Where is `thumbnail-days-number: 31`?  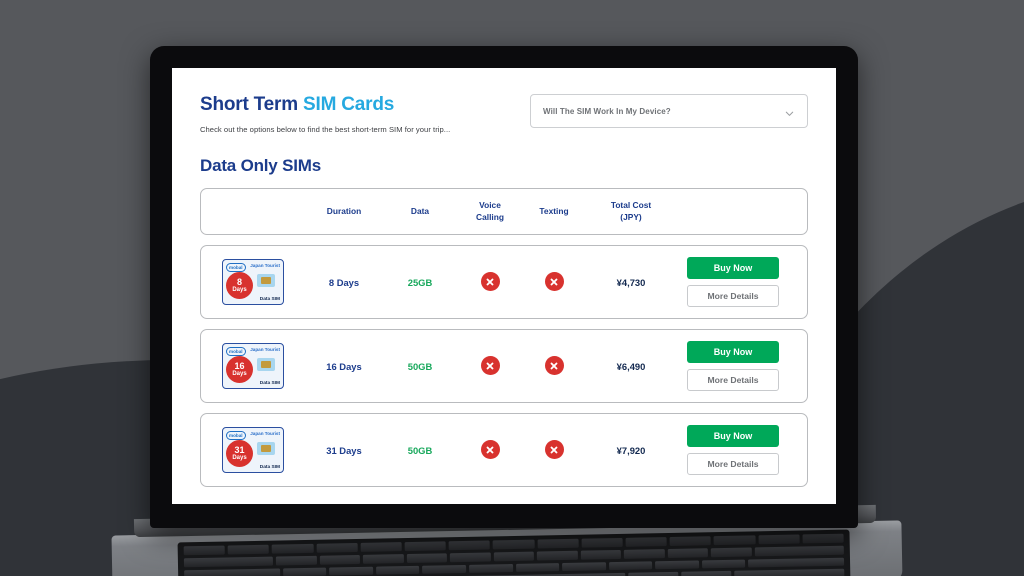 thumbnail-days-number: 31 is located at coordinates (239, 449).